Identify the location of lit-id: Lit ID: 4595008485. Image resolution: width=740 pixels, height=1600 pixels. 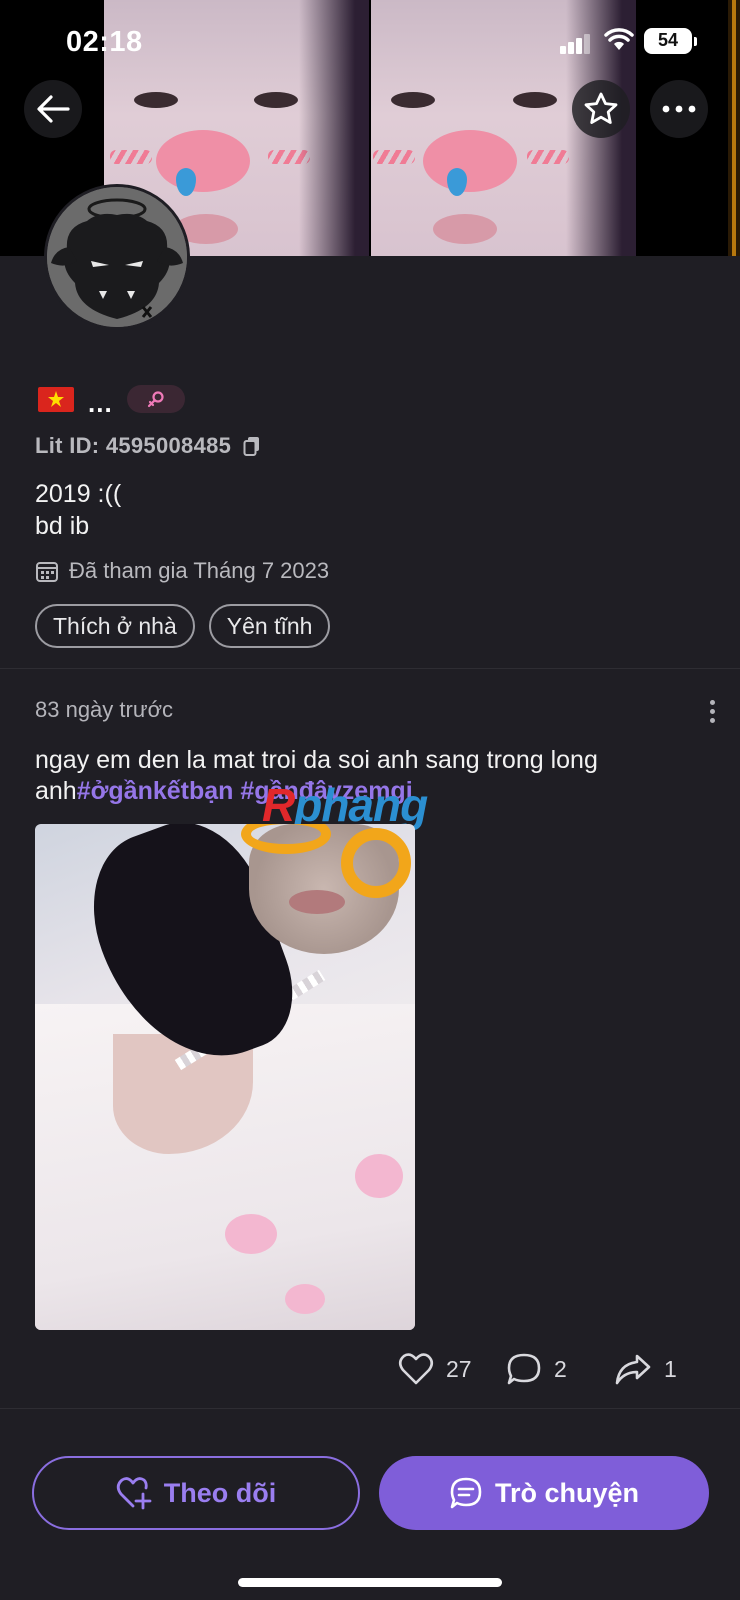
(148, 446).